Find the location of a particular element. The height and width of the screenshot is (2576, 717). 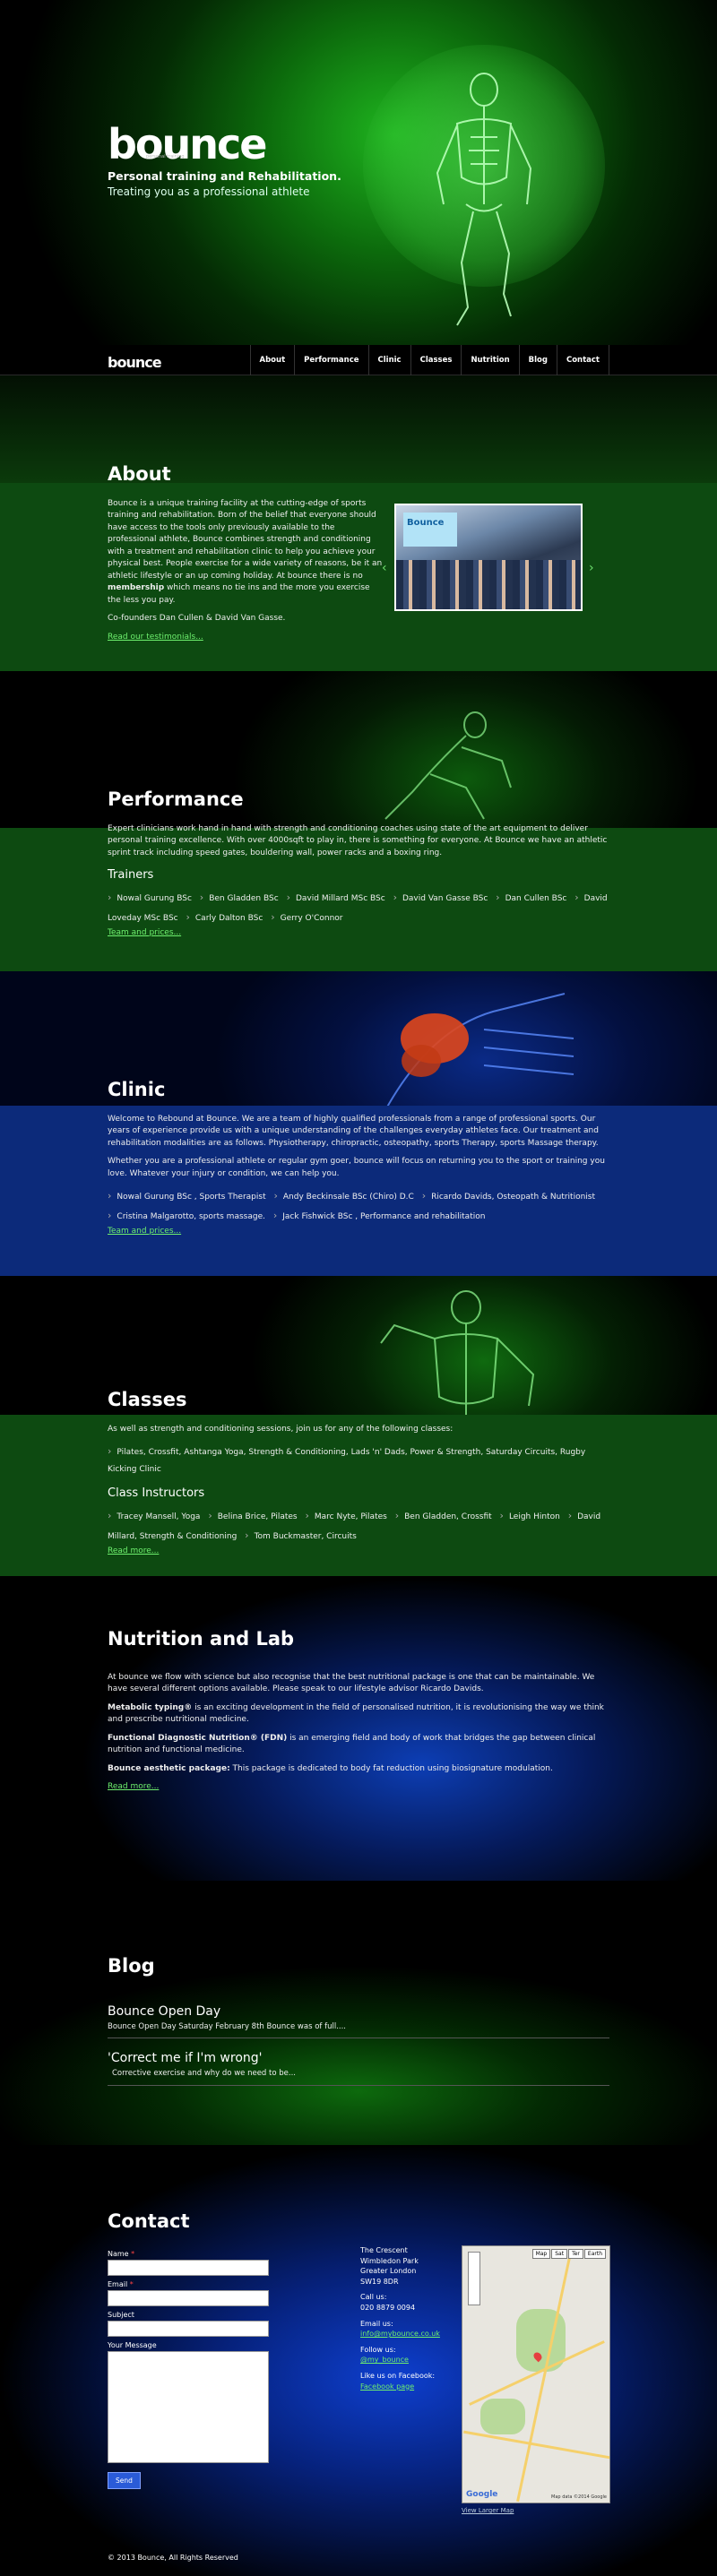

subject-field is located at coordinates (188, 2329).